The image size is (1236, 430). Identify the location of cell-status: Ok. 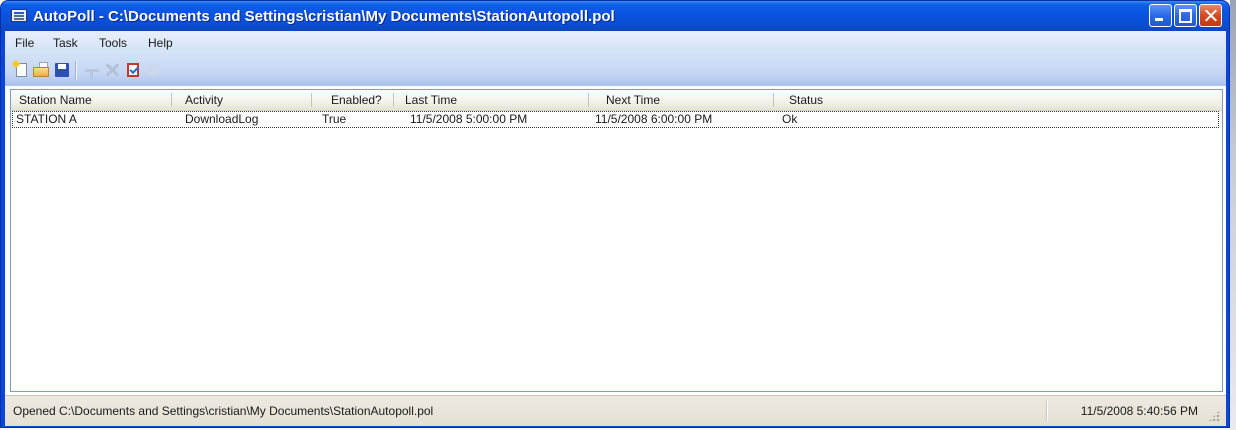
(790, 119).